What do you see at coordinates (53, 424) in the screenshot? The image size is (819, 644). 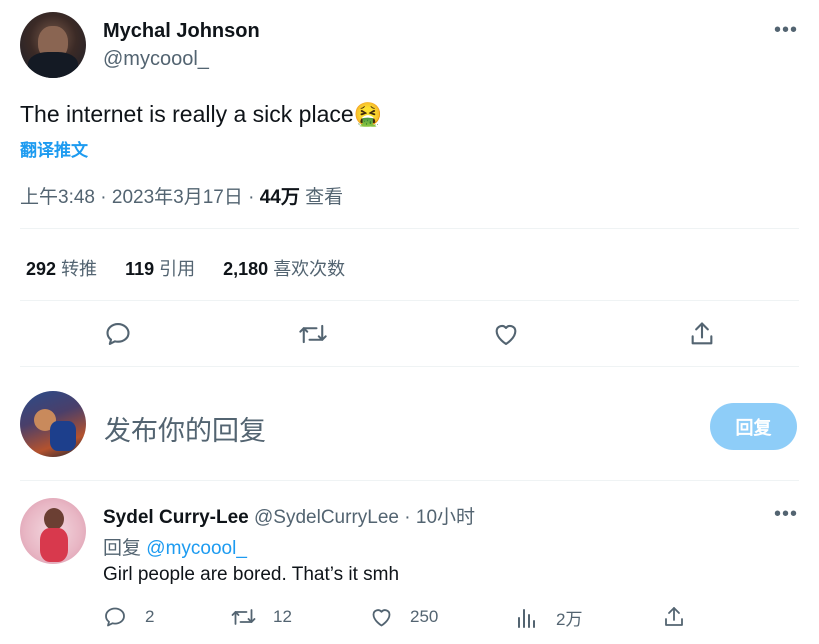 I see `user-avatar` at bounding box center [53, 424].